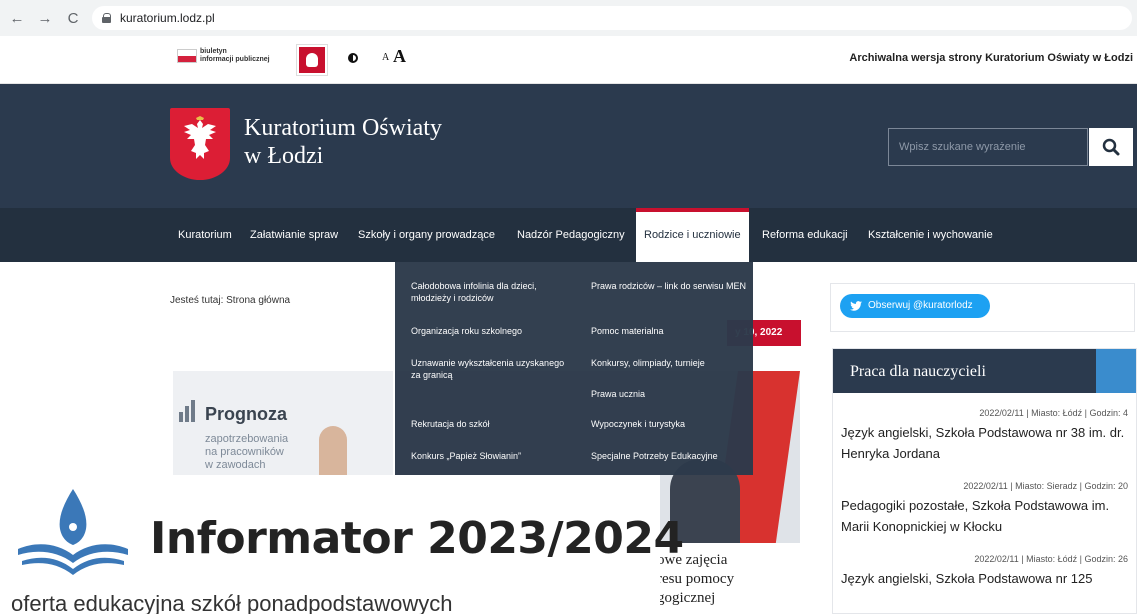 The width and height of the screenshot is (1137, 614). I want to click on nav-item-kuratorium: Kuratorium, so click(205, 235).